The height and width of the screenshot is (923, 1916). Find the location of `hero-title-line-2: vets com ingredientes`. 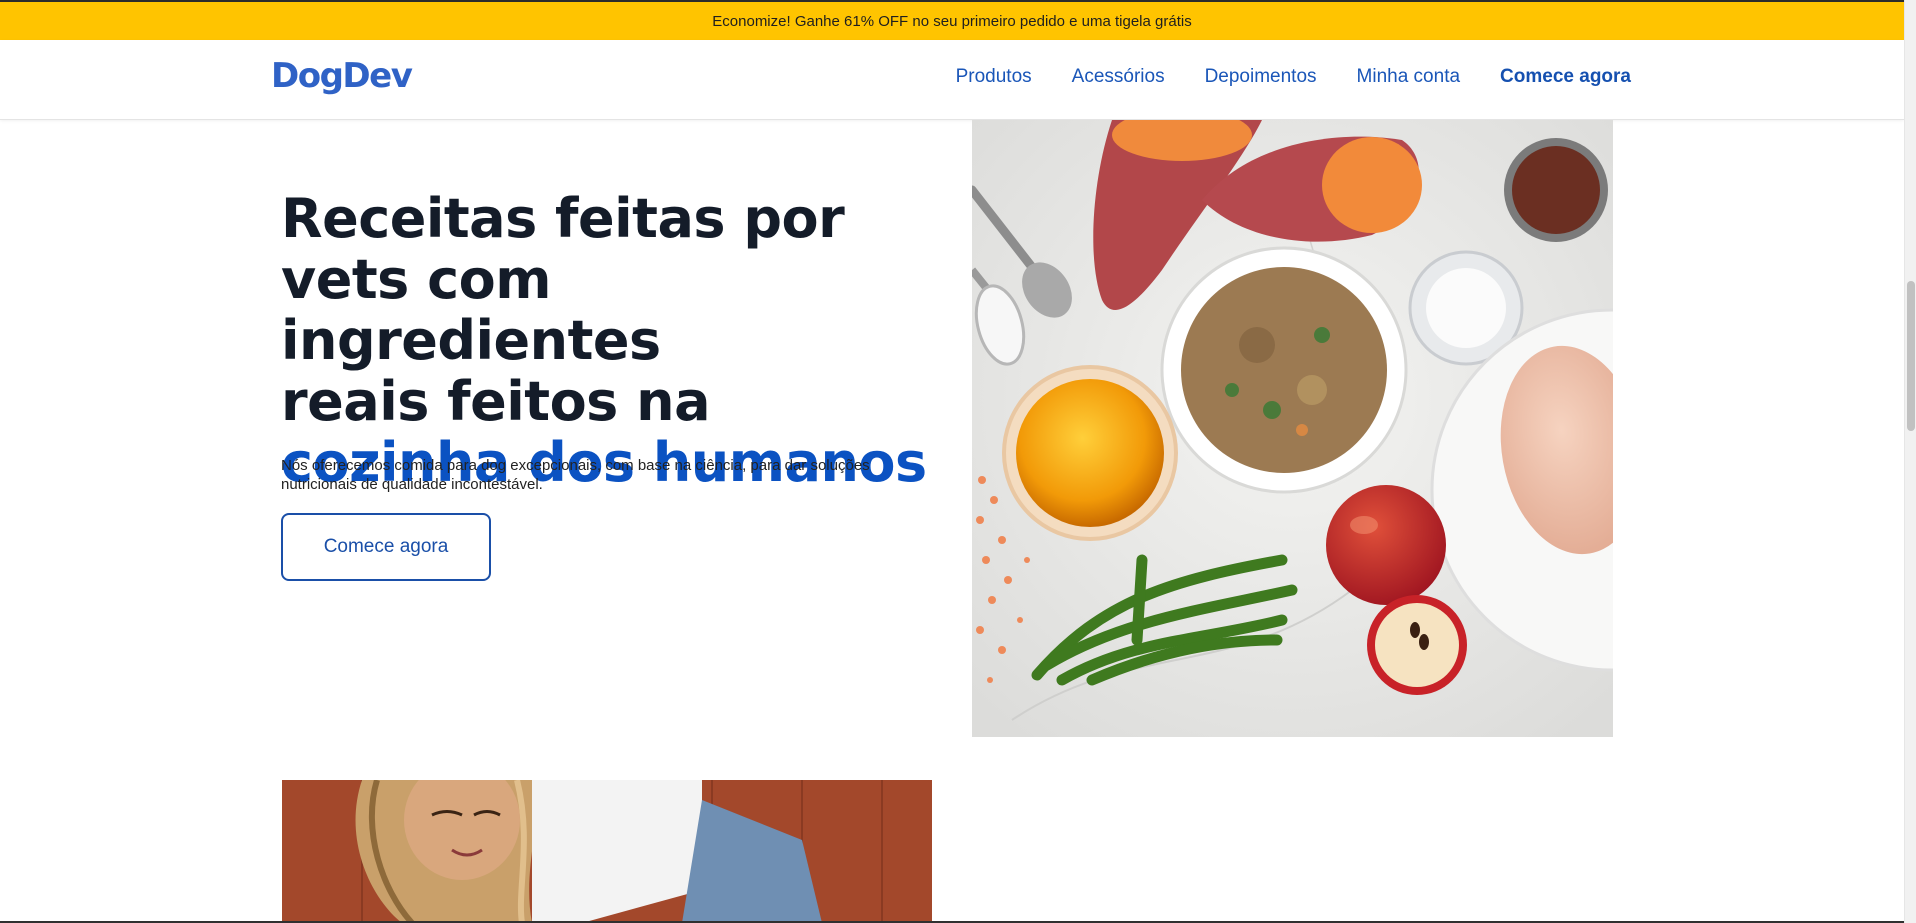

hero-title-line-2: vets com ingredientes is located at coordinates (471, 310).